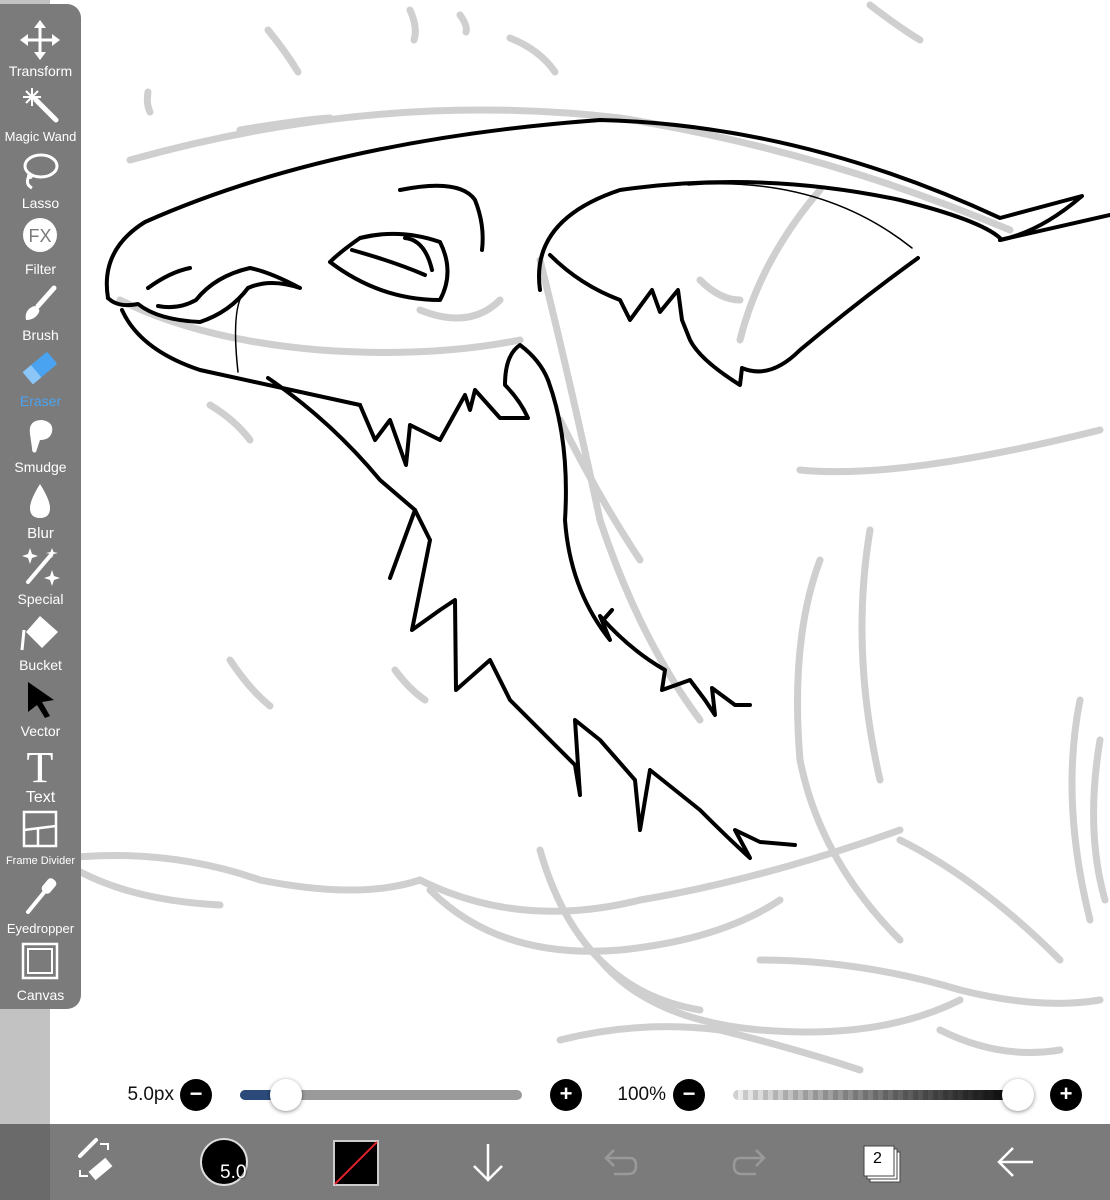 This screenshot has height=1200, width=1110. What do you see at coordinates (40, 961) in the screenshot?
I see `canvas-icon` at bounding box center [40, 961].